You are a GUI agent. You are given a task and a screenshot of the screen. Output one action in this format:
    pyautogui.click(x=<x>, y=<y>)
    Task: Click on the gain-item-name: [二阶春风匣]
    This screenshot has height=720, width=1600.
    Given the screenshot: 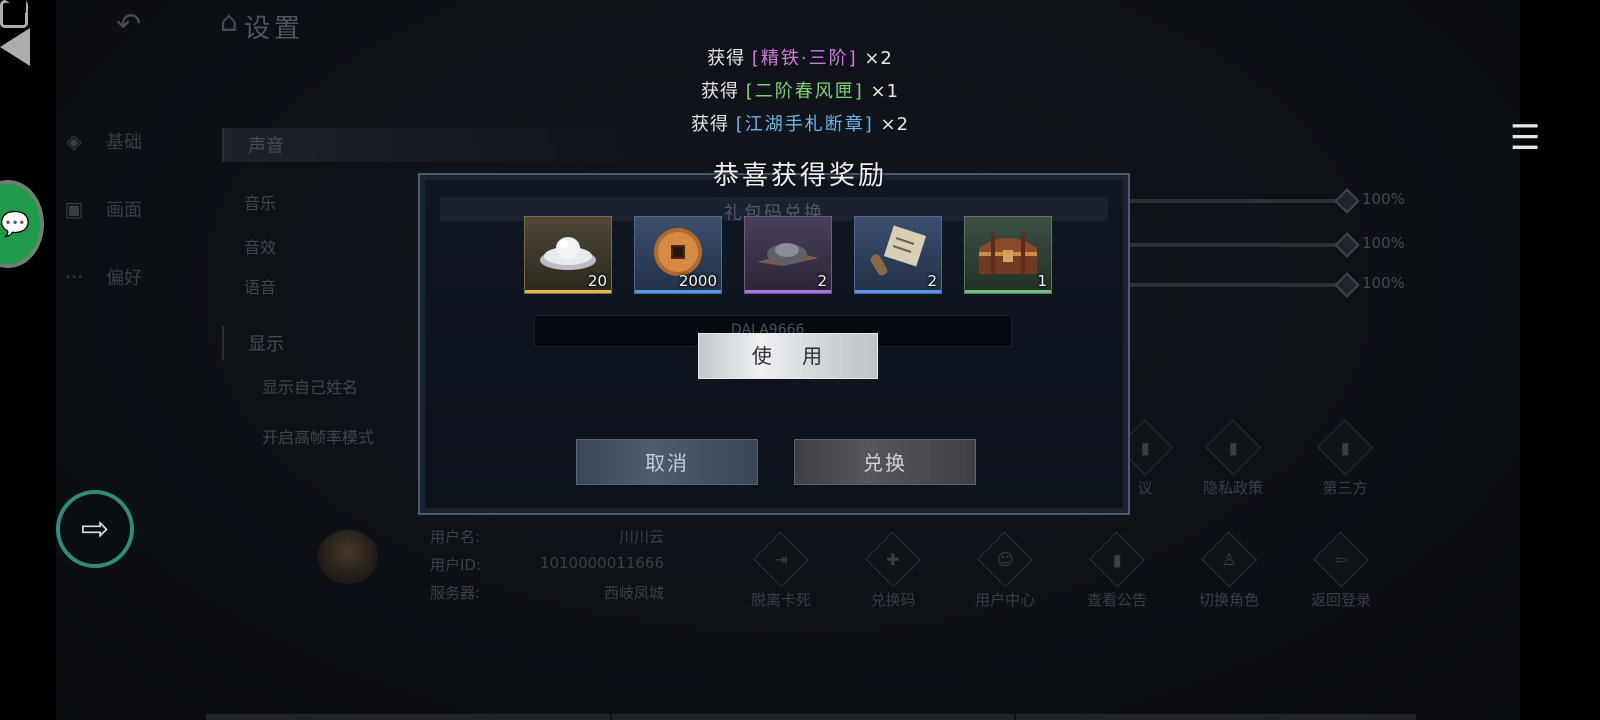 What is the action you would take?
    pyautogui.click(x=804, y=91)
    